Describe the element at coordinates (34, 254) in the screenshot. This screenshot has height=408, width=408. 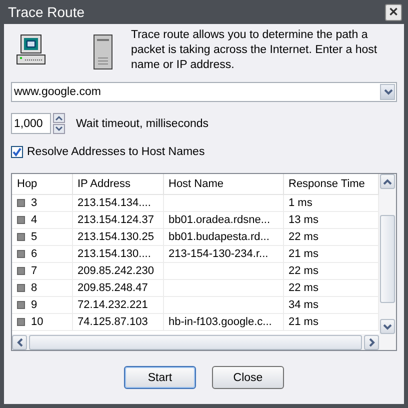
I see `hop-number: 6` at that location.